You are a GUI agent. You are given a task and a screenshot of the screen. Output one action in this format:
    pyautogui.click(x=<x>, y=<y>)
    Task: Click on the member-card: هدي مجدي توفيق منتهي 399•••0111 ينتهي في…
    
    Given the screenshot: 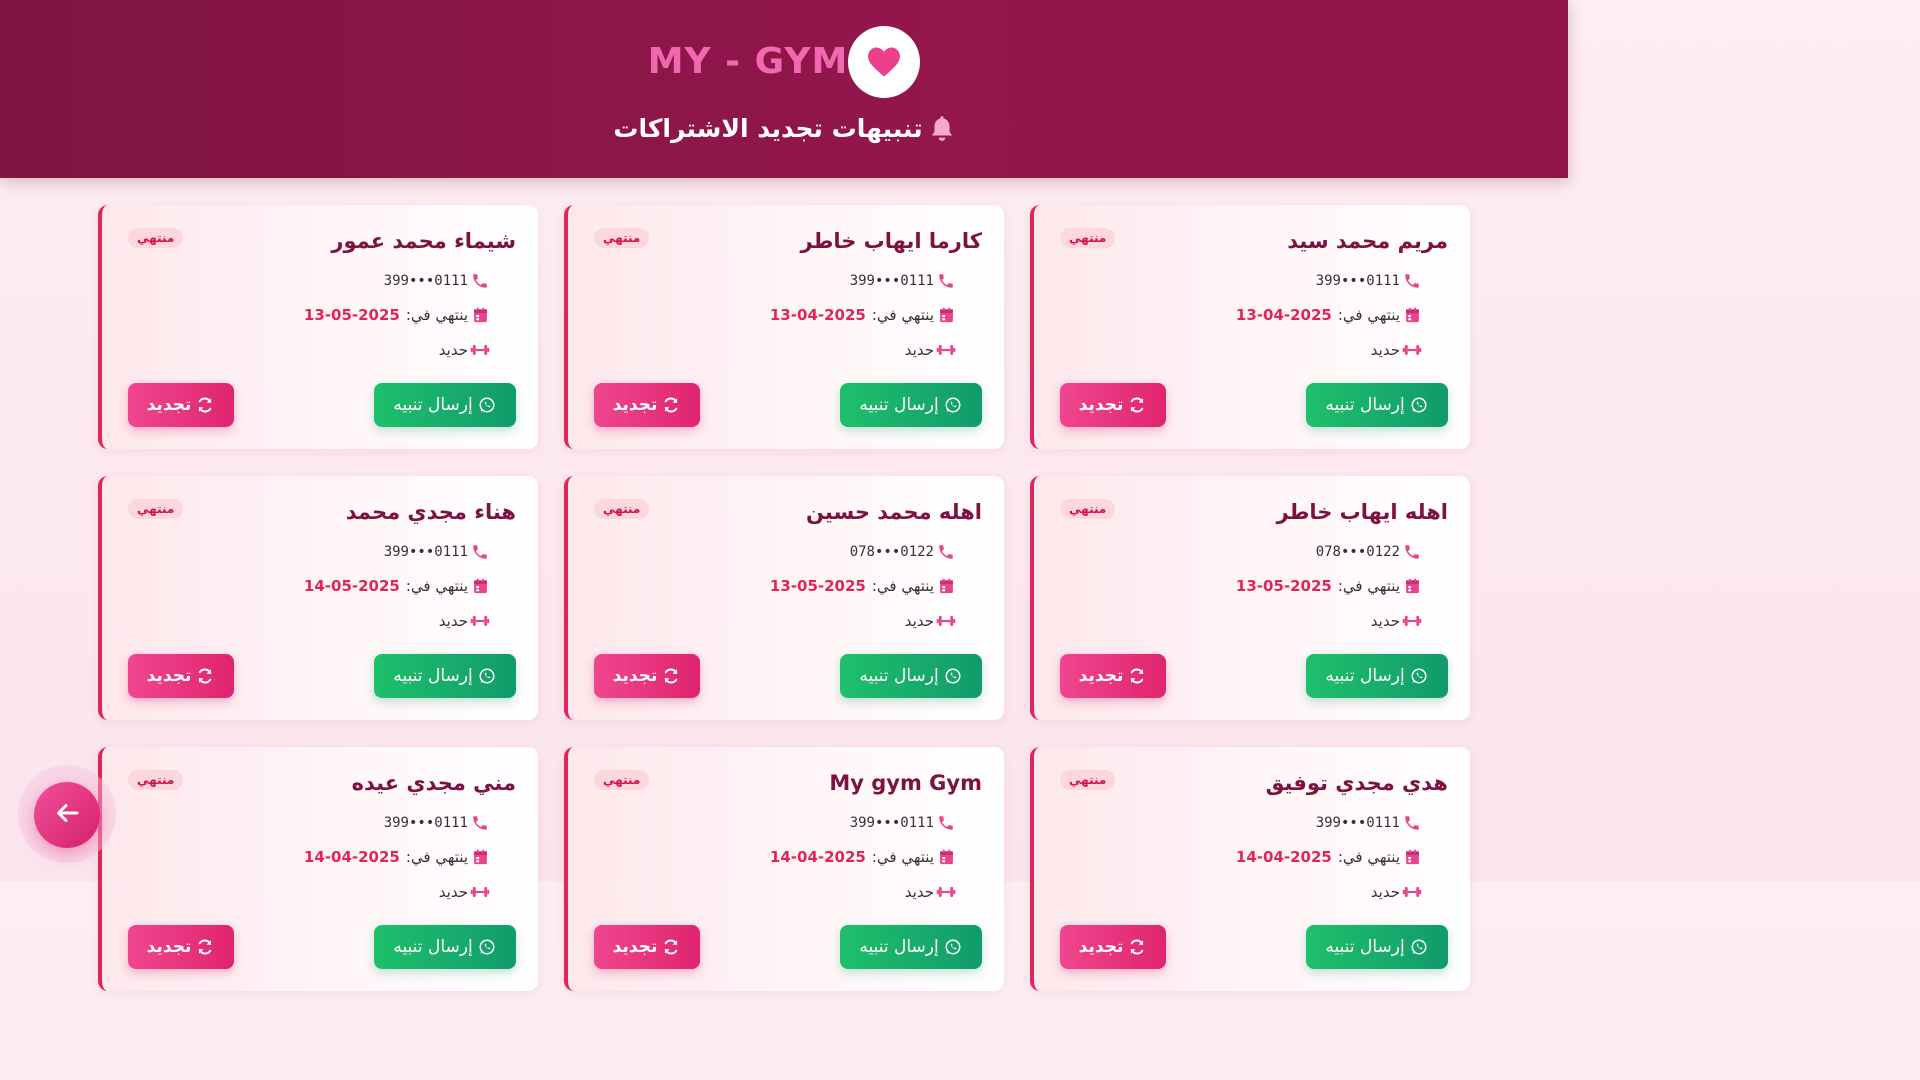 What is the action you would take?
    pyautogui.click(x=1250, y=869)
    